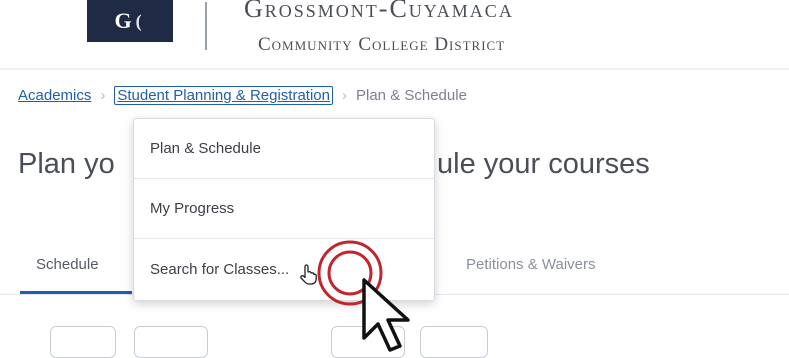 The height and width of the screenshot is (358, 789). What do you see at coordinates (76, 292) in the screenshot?
I see `active-tab-indicator` at bounding box center [76, 292].